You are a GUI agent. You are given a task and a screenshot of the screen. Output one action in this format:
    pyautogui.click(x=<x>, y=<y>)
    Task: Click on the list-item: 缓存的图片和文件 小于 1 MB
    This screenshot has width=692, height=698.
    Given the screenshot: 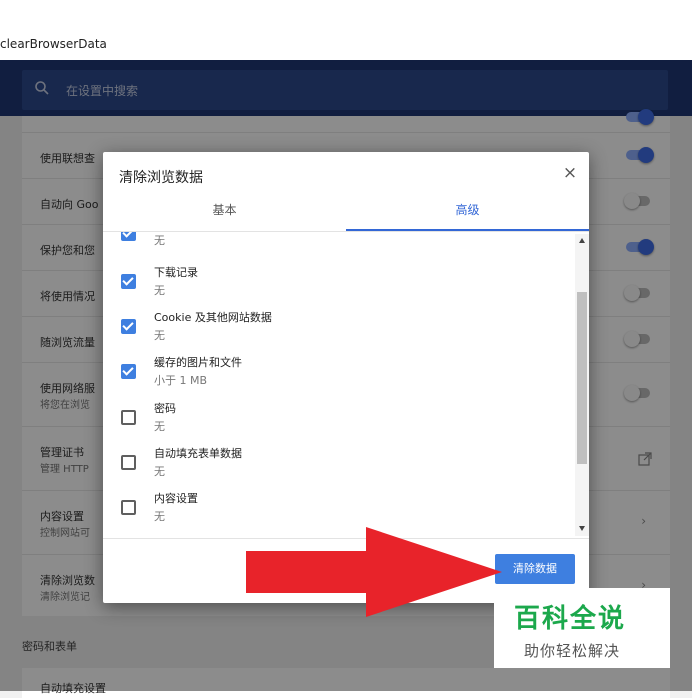 What is the action you would take?
    pyautogui.click(x=338, y=374)
    